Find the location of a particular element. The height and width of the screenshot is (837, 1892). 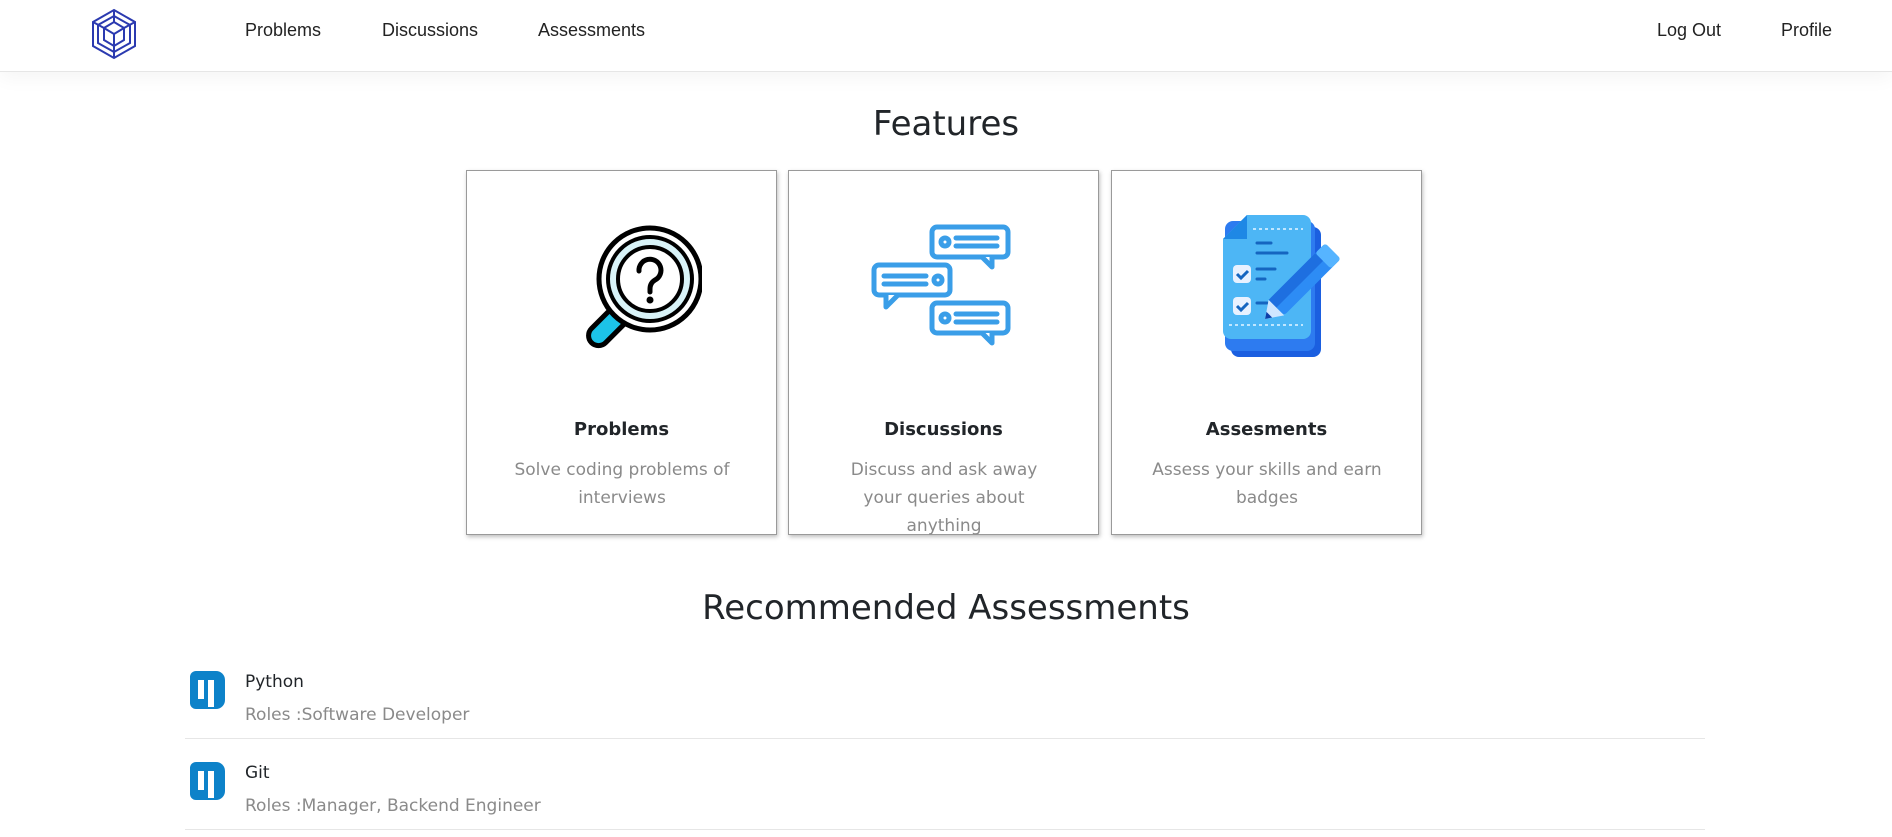

recommended-heading: Recommended Assessments is located at coordinates (946, 608).